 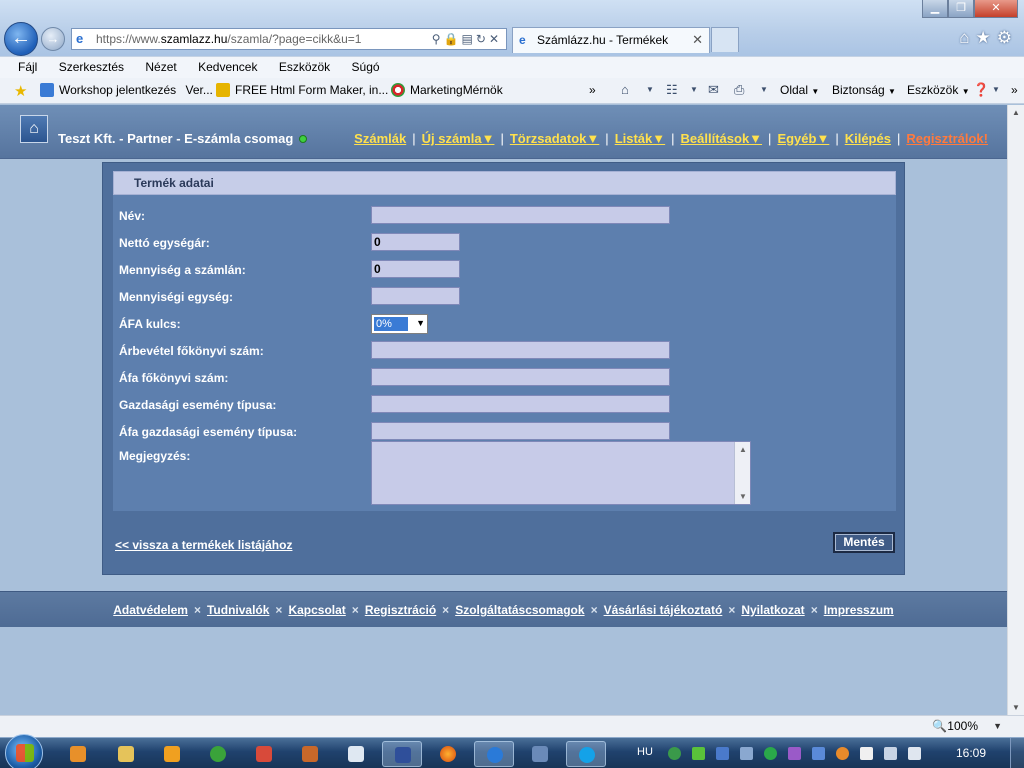 What do you see at coordinates (495, 39) in the screenshot?
I see `stop-icon: ✕` at bounding box center [495, 39].